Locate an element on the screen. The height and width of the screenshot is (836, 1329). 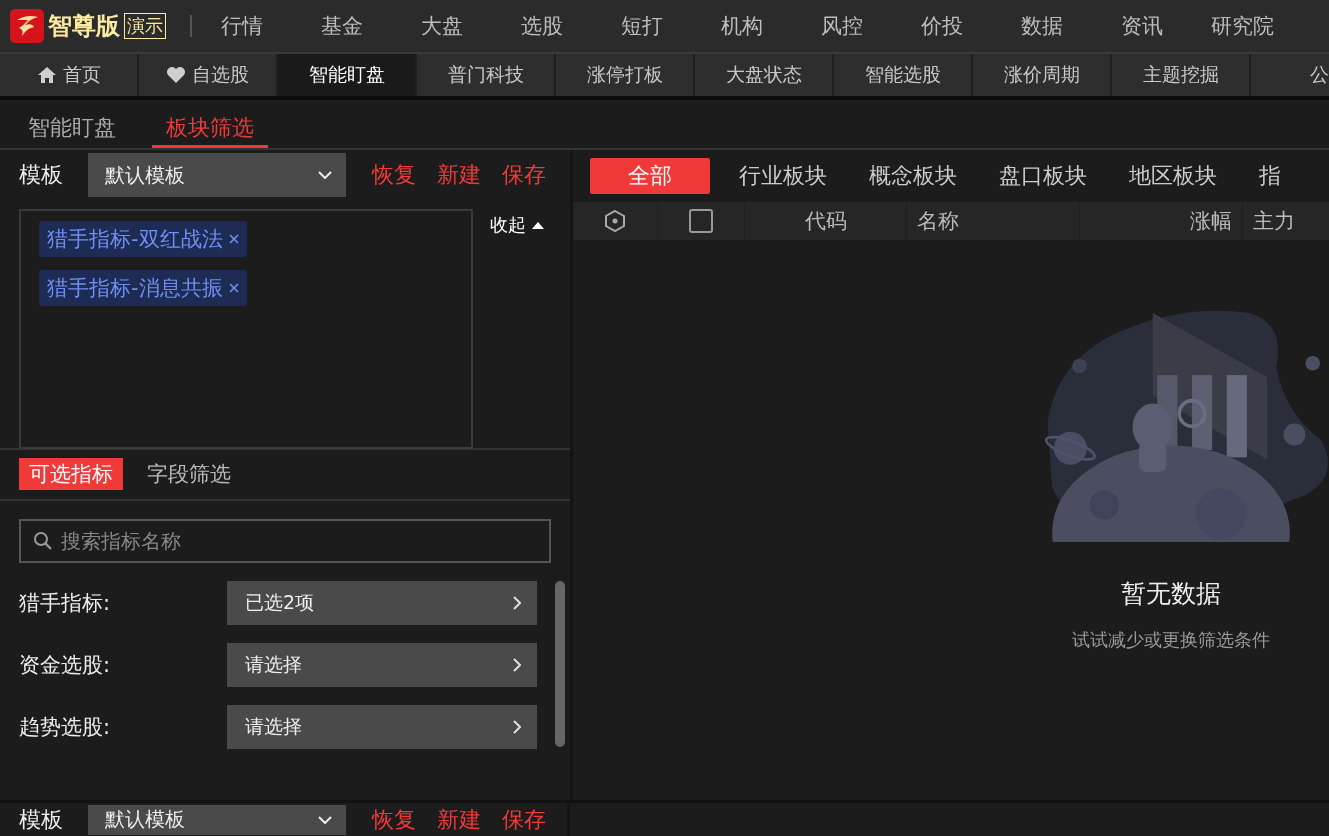
hexagon-icon is located at coordinates (615, 221).